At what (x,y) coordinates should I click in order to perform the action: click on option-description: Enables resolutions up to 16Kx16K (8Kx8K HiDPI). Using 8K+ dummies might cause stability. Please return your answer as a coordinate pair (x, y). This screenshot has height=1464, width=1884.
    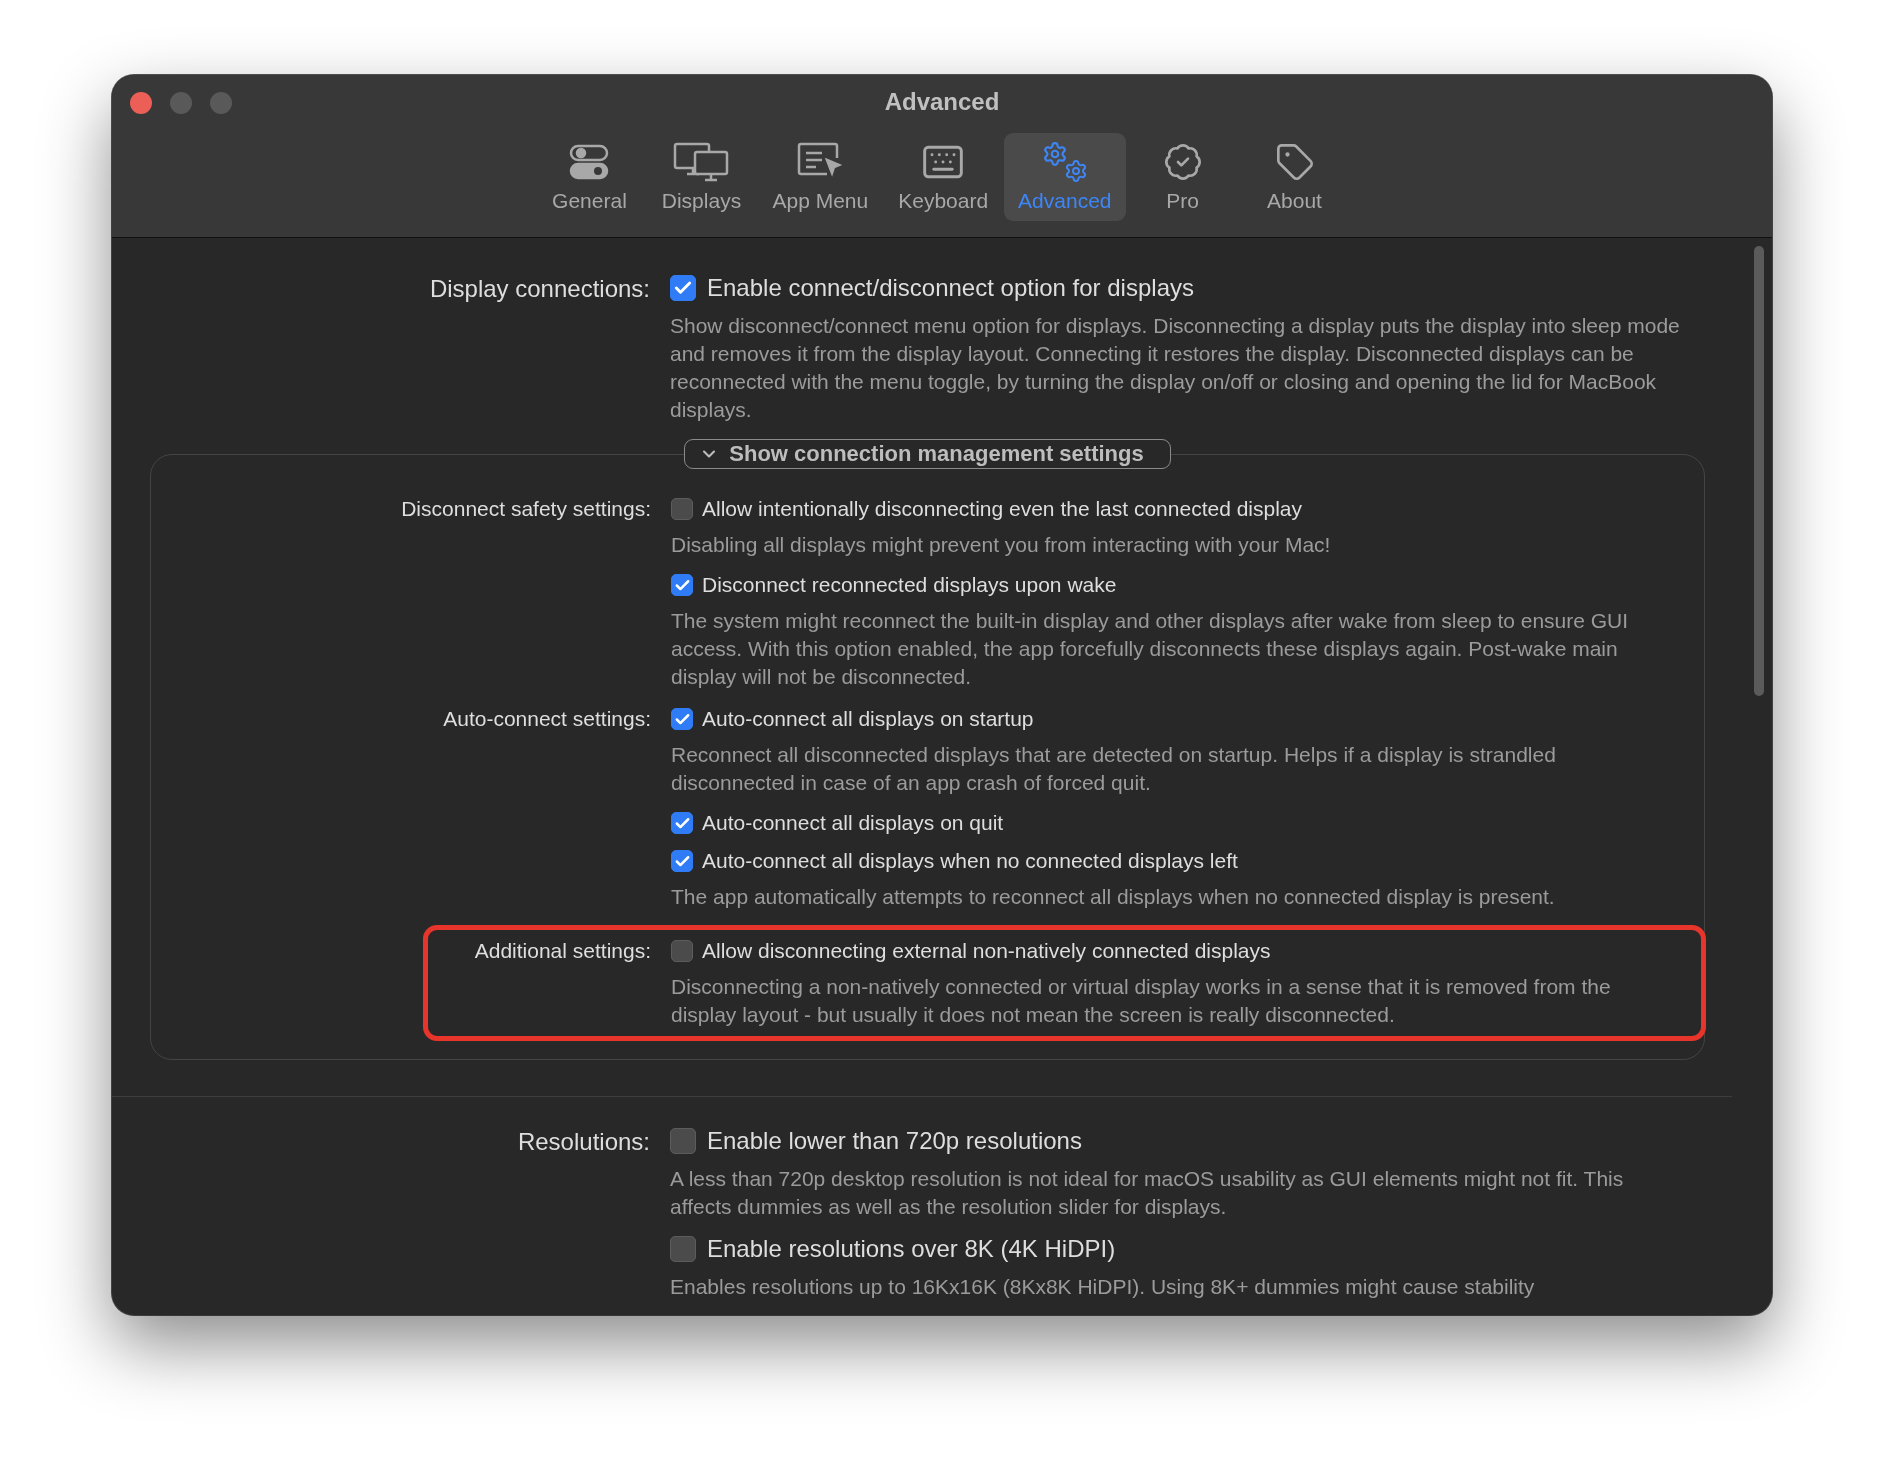
    Looking at the image, I should click on (1103, 1287).